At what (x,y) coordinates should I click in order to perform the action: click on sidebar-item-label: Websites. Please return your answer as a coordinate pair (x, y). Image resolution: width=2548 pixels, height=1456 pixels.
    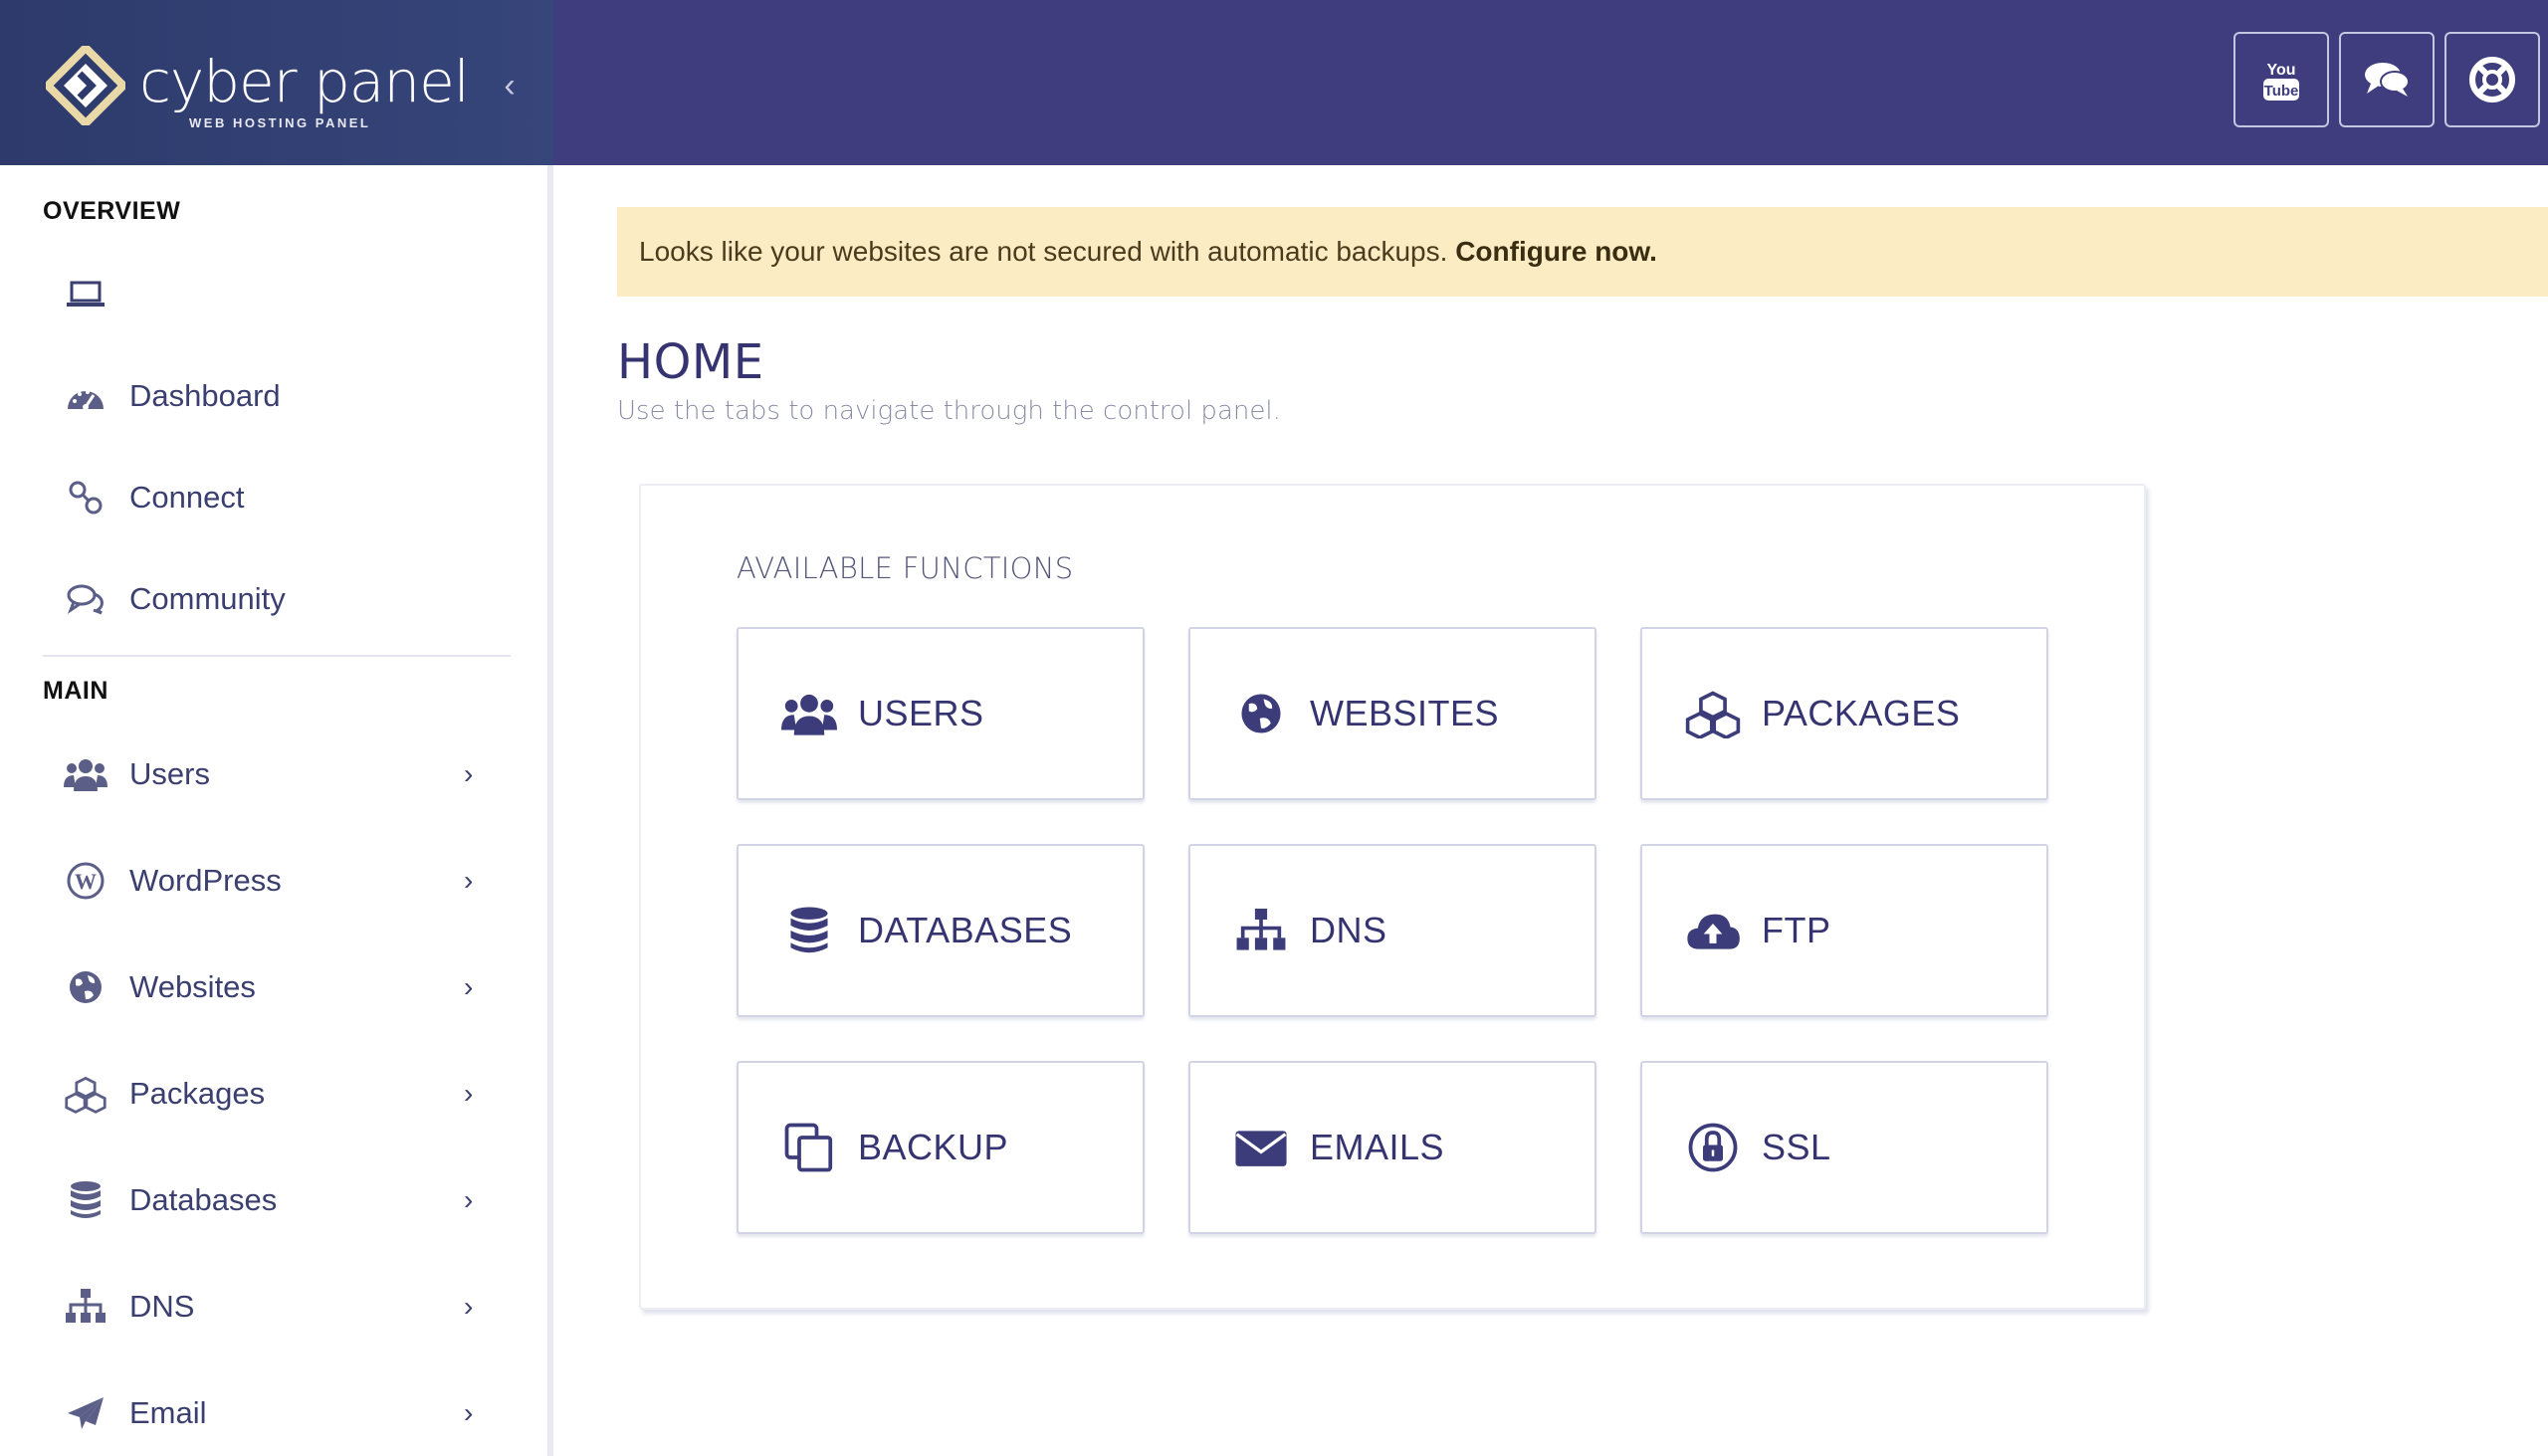
    Looking at the image, I should click on (192, 986).